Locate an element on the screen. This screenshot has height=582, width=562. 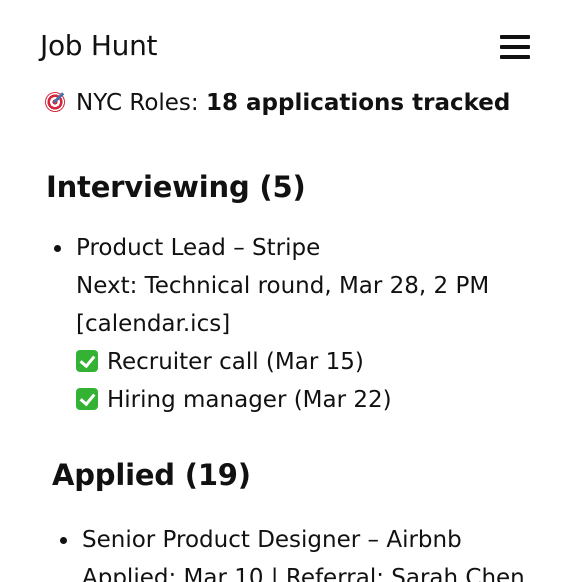
application-detail: Applied: Mar 10 | Referral: Sarah Chen is located at coordinates (303, 573).